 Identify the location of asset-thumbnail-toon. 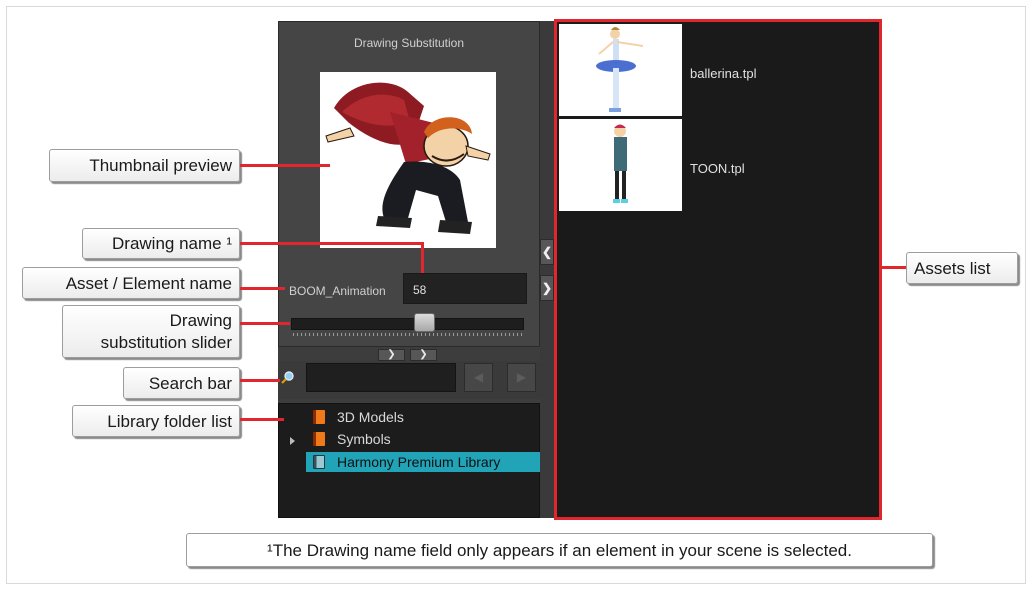
(620, 165).